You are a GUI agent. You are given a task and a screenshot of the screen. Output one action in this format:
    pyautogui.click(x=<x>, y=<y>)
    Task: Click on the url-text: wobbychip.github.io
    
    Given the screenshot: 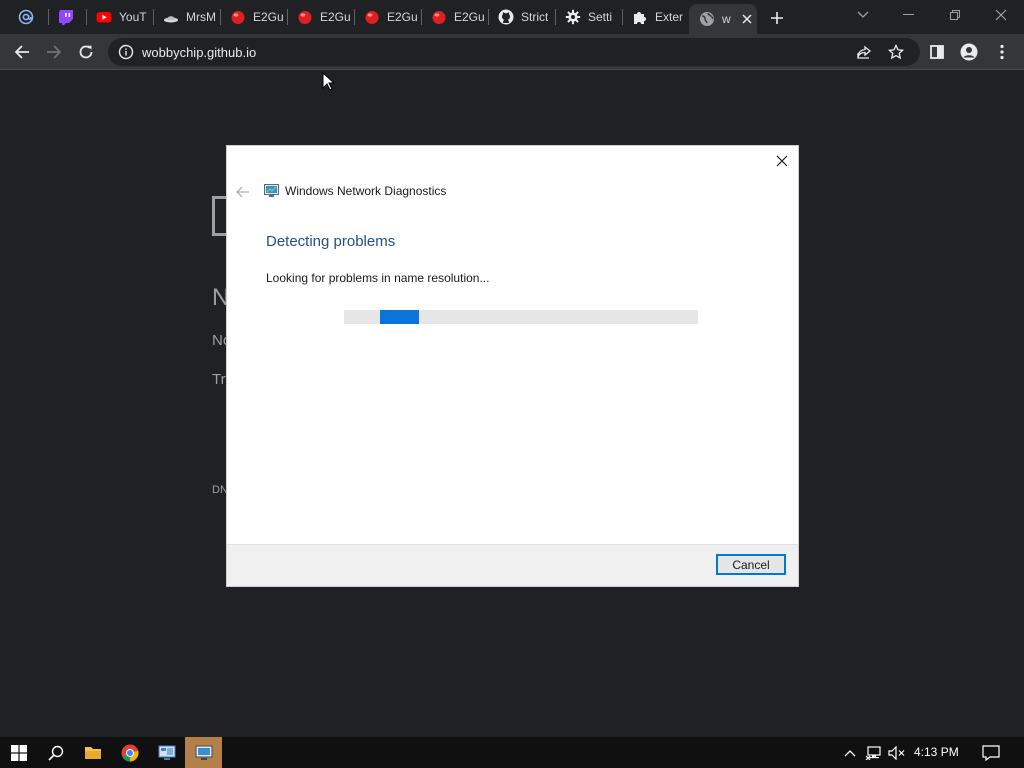 What is the action you would take?
    pyautogui.click(x=199, y=52)
    